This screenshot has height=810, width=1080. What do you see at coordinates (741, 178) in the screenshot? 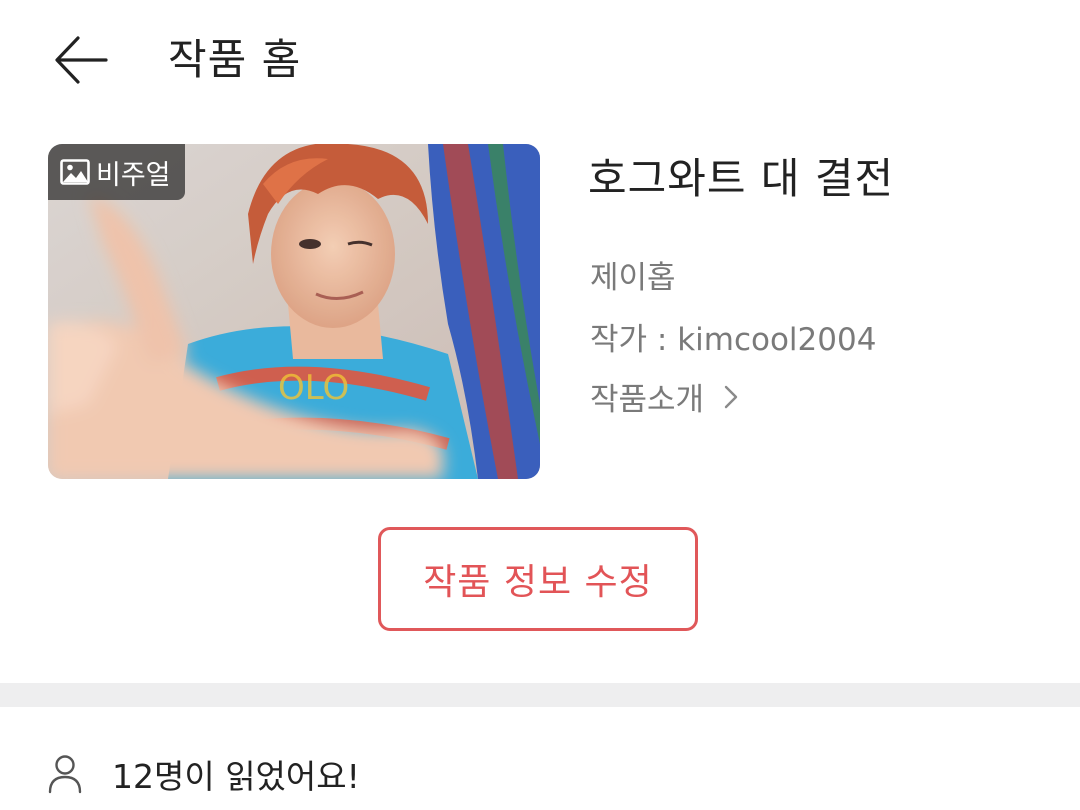
I see `work-title: 호그와트 대 결전` at bounding box center [741, 178].